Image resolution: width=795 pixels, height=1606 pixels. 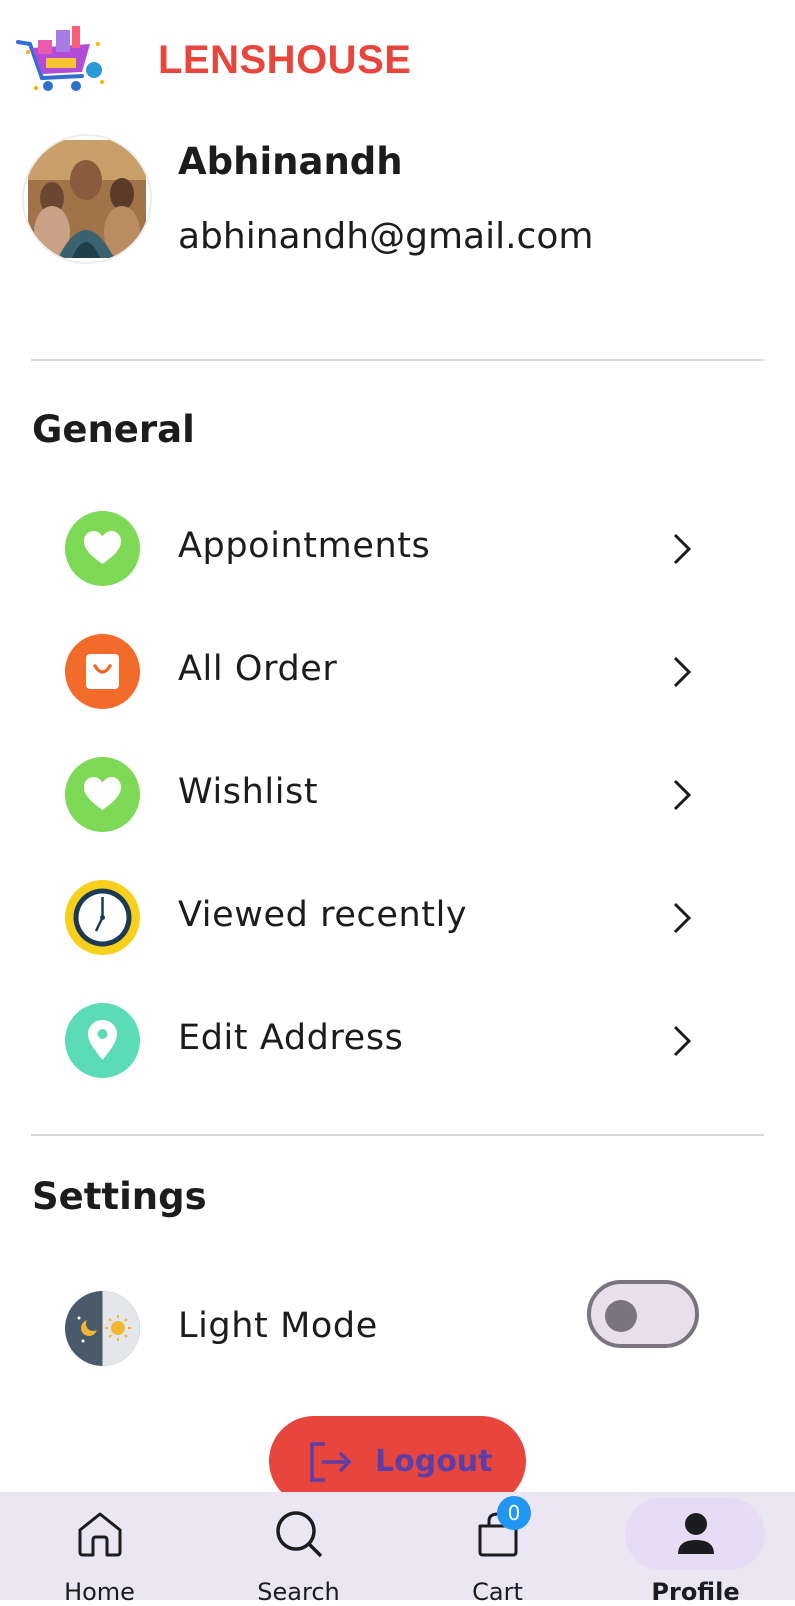 I want to click on logout-label: Logout, so click(x=434, y=1461).